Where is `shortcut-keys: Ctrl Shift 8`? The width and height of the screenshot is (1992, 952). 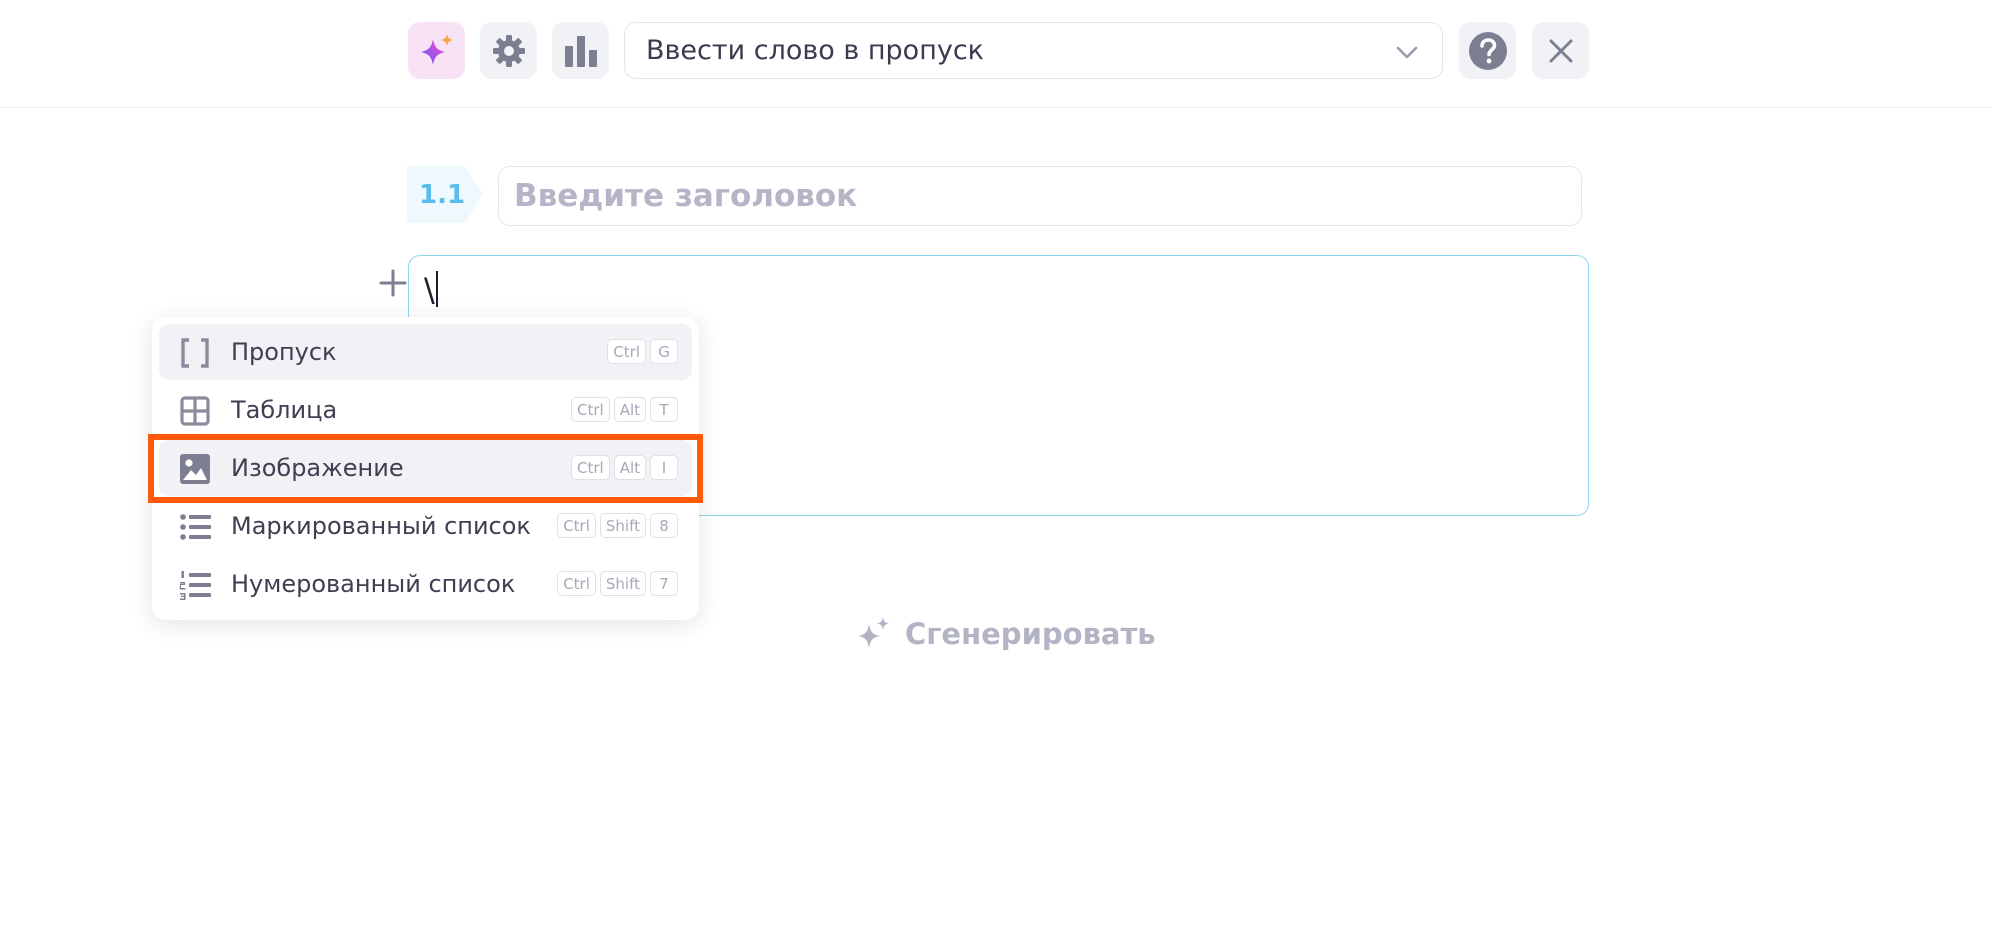
shortcut-keys: Ctrl Shift 8 is located at coordinates (617, 525).